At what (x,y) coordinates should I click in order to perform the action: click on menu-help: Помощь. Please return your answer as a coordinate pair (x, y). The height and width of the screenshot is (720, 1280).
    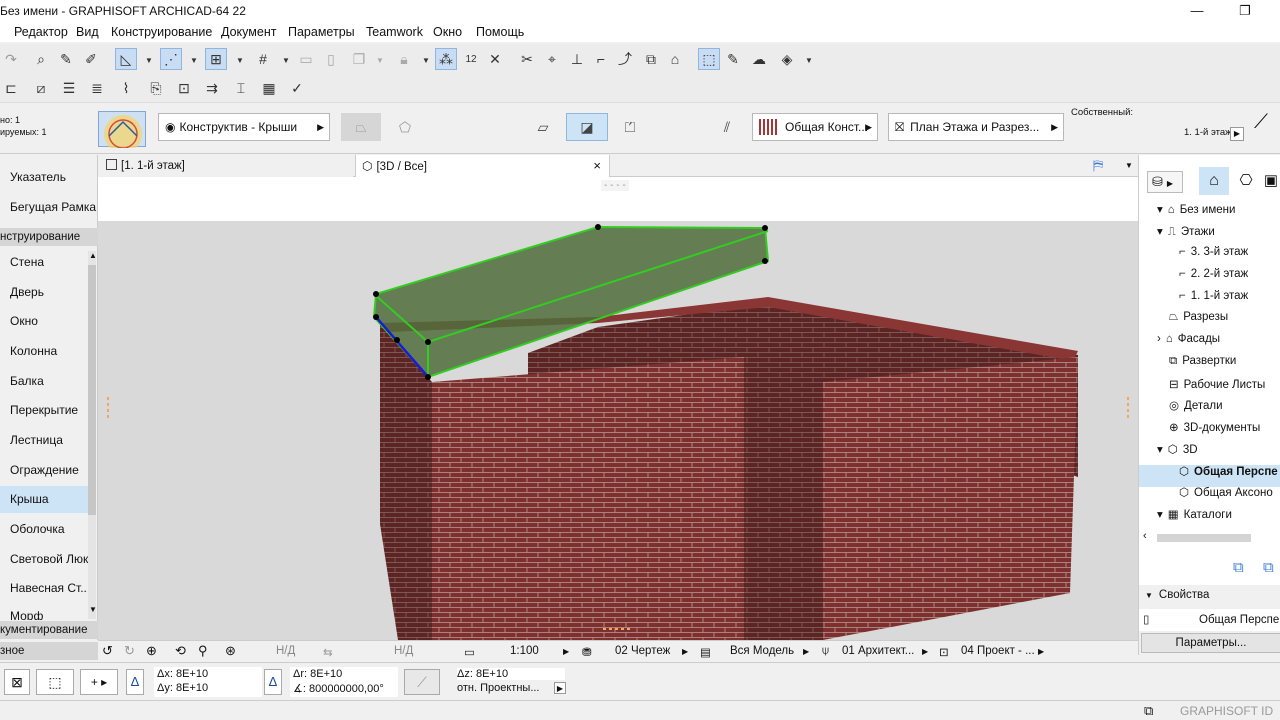
    Looking at the image, I should click on (500, 32).